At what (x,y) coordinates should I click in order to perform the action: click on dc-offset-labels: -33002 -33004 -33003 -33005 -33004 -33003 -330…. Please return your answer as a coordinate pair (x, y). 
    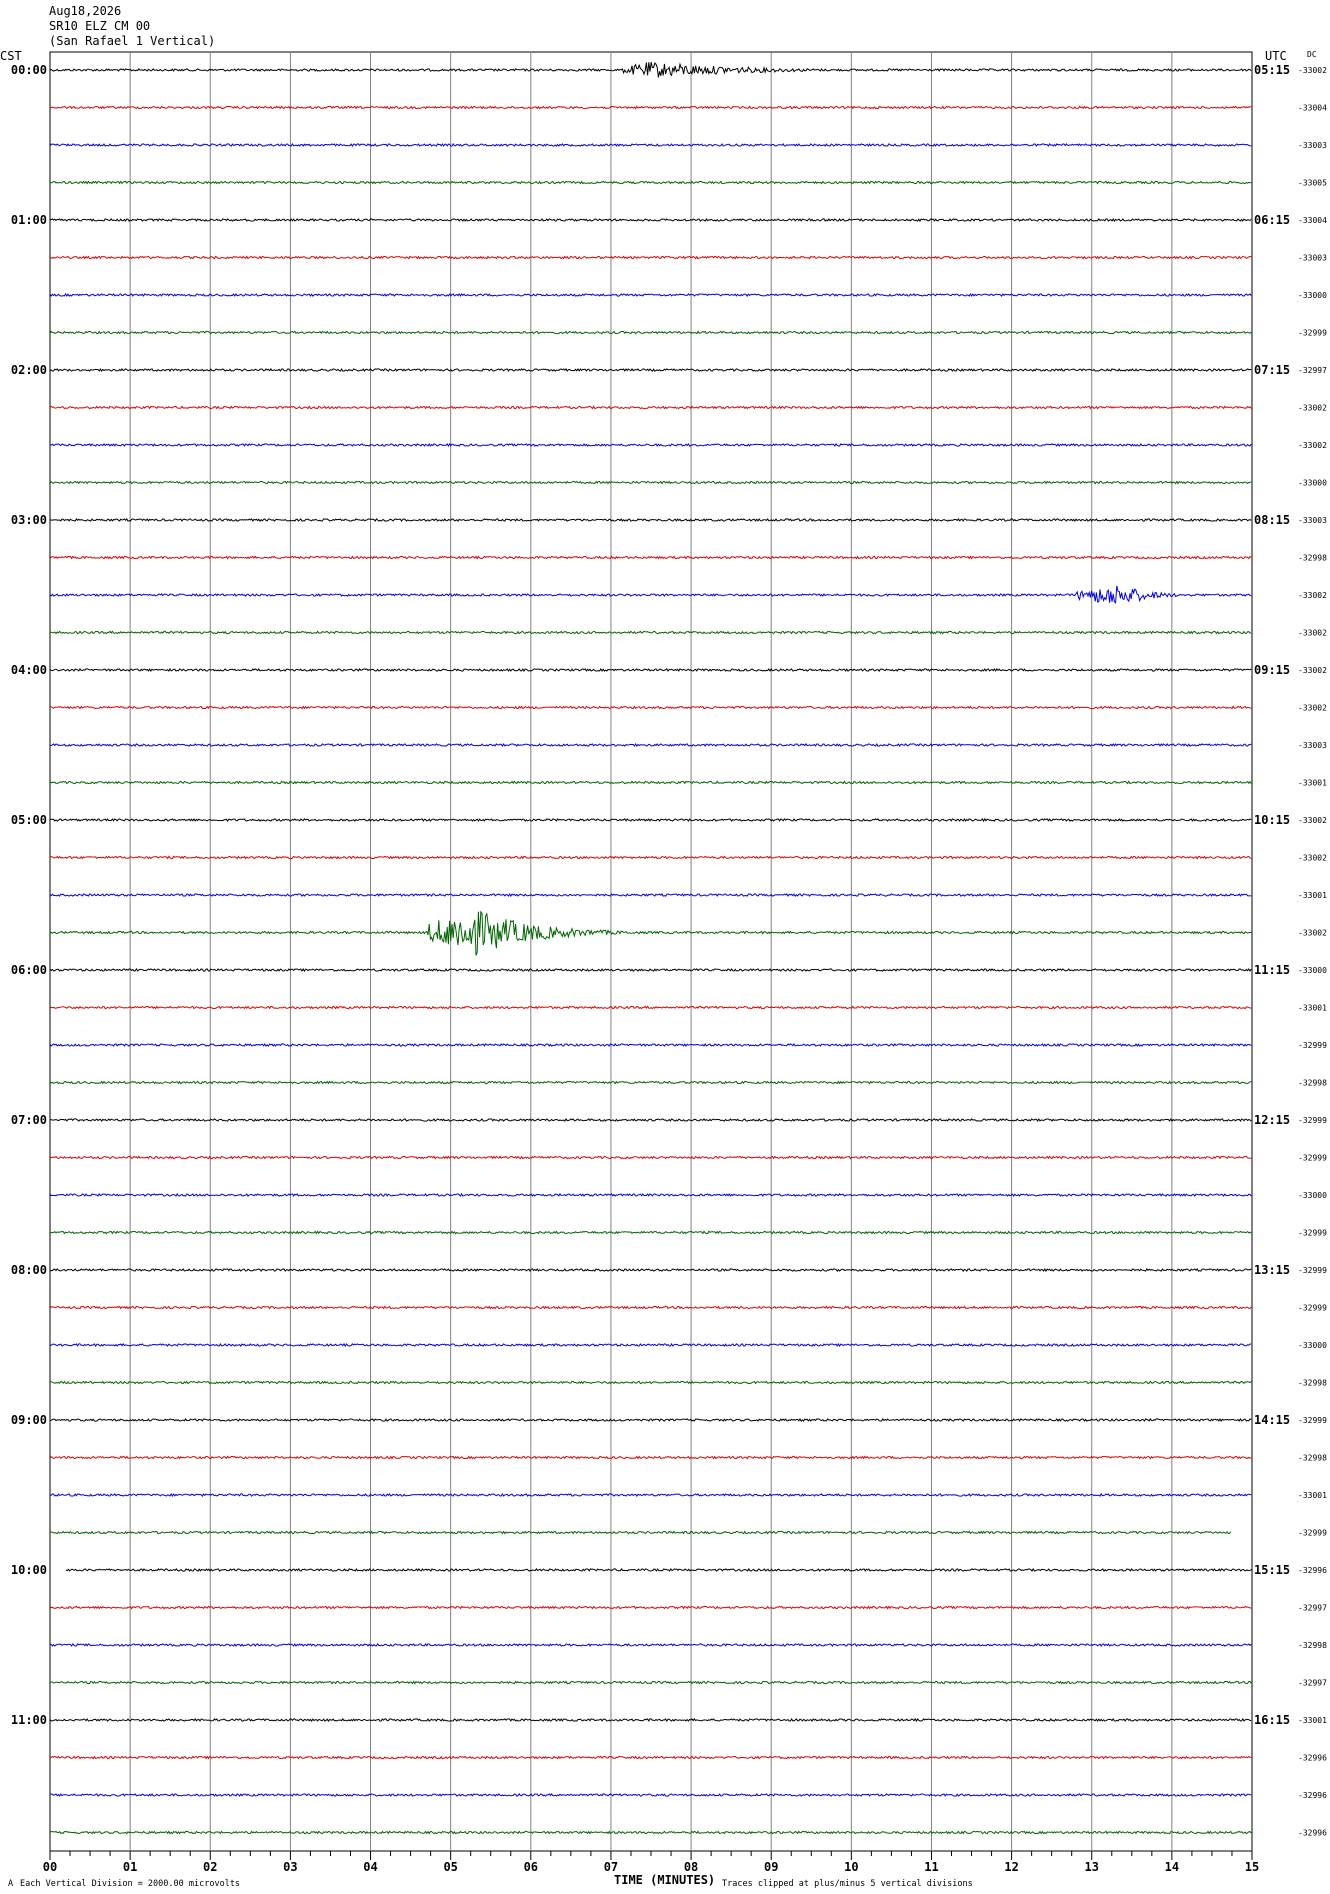
    Looking at the image, I should click on (1312, 952).